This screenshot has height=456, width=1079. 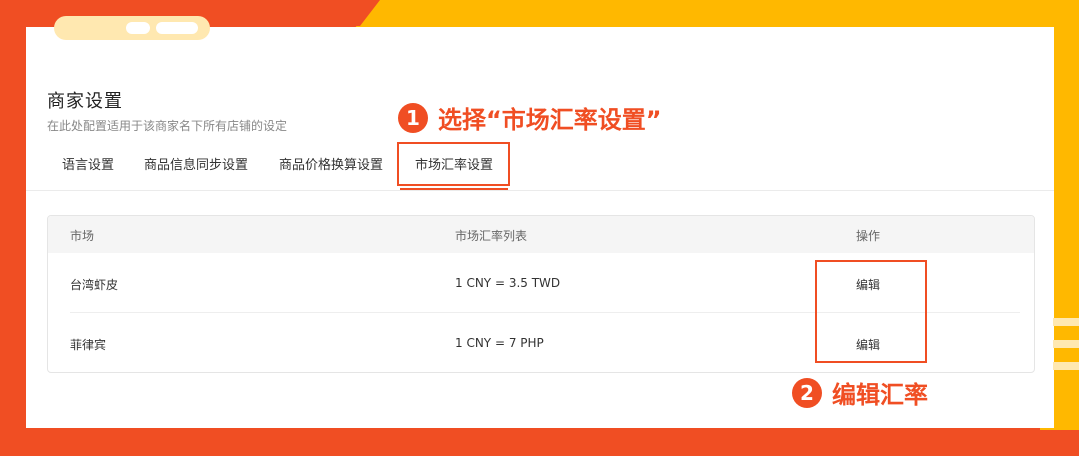 What do you see at coordinates (508, 283) in the screenshot?
I see `exchange-rate: 1 CNY = 3.5 TWD` at bounding box center [508, 283].